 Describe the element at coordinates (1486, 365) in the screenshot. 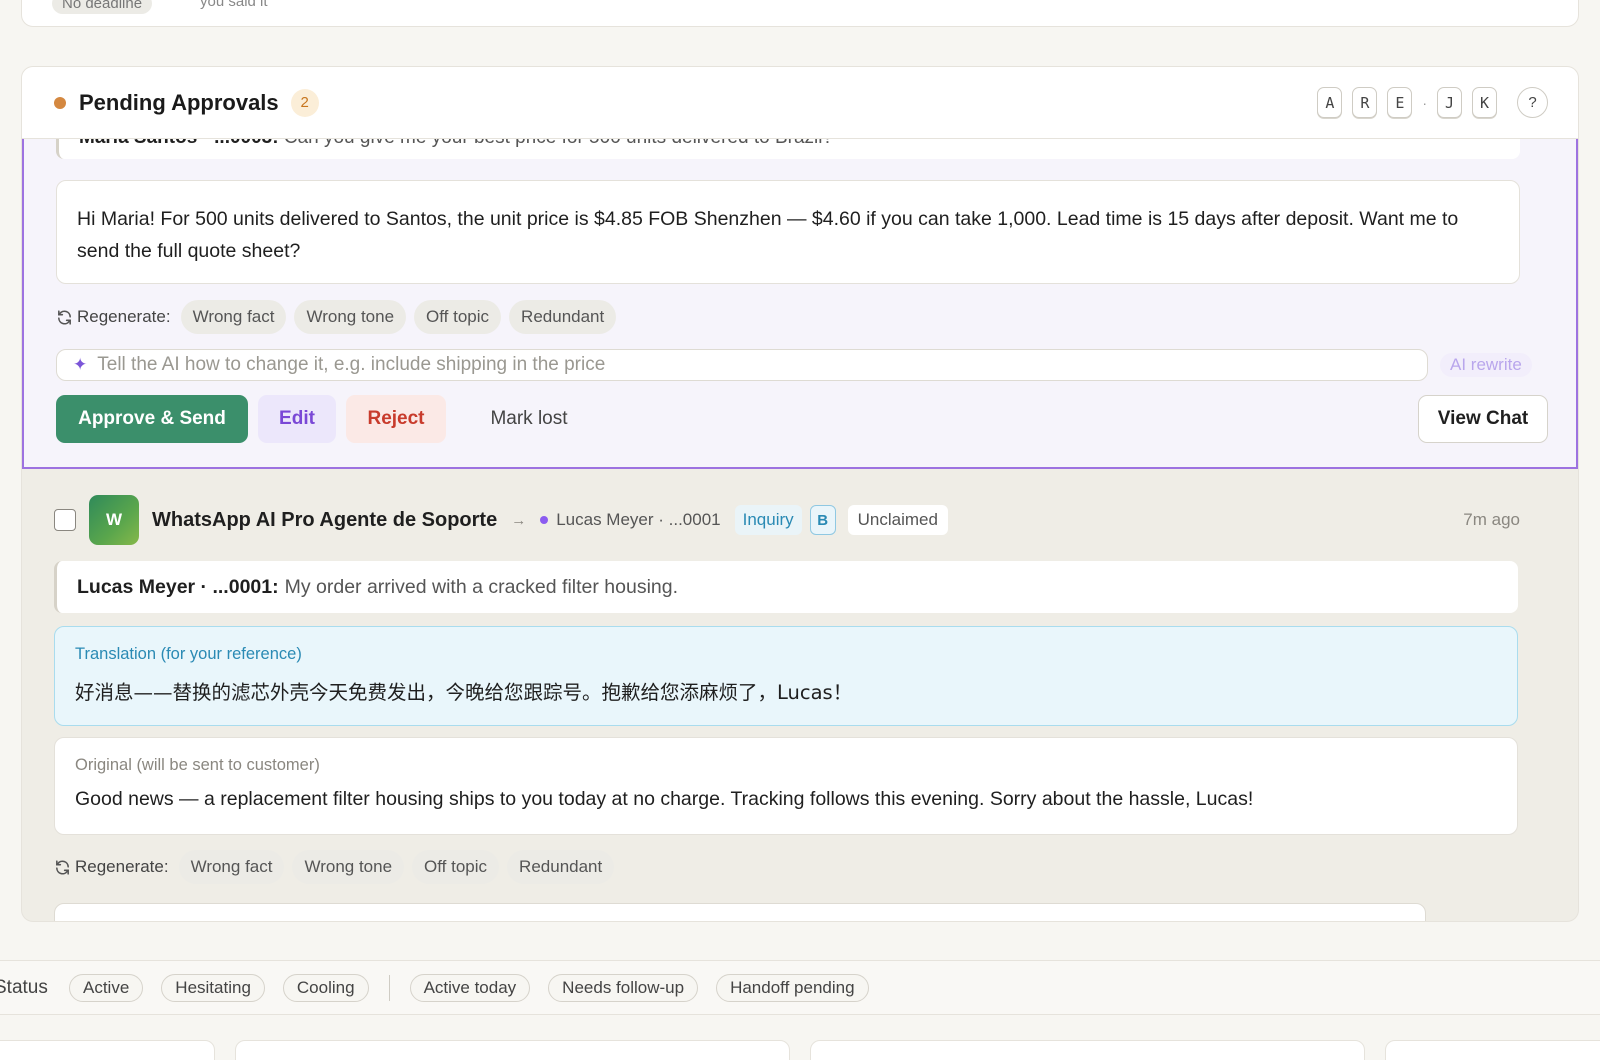

I see `ai-rewrite-button: AI rewrite` at that location.